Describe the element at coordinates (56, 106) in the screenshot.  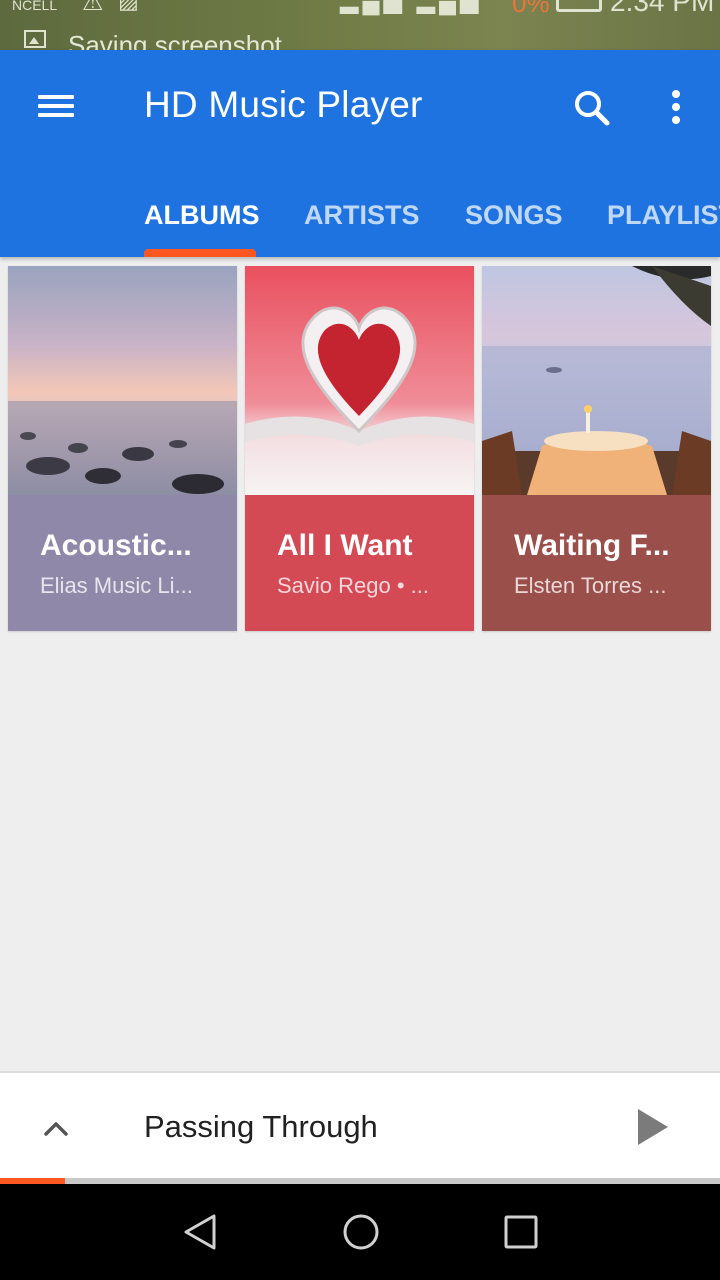
I see `menu-icon` at that location.